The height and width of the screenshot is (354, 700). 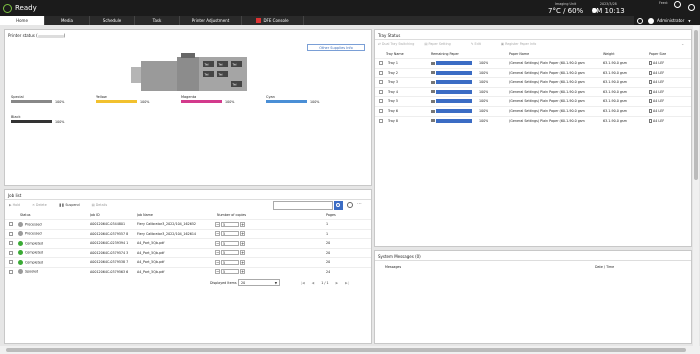 I want to click on tab-media: Media, so click(x=67, y=20).